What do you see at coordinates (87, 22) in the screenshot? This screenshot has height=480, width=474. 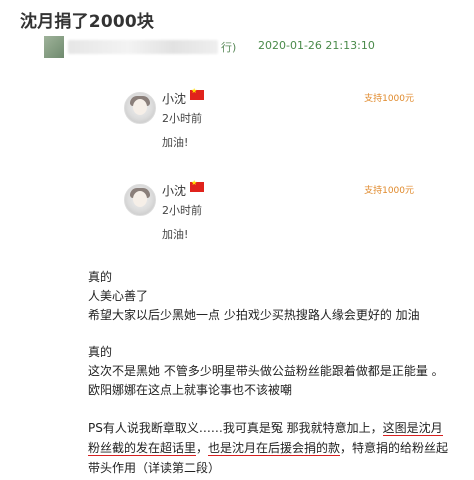 I see `post-title: 沈月捐了2000块` at bounding box center [87, 22].